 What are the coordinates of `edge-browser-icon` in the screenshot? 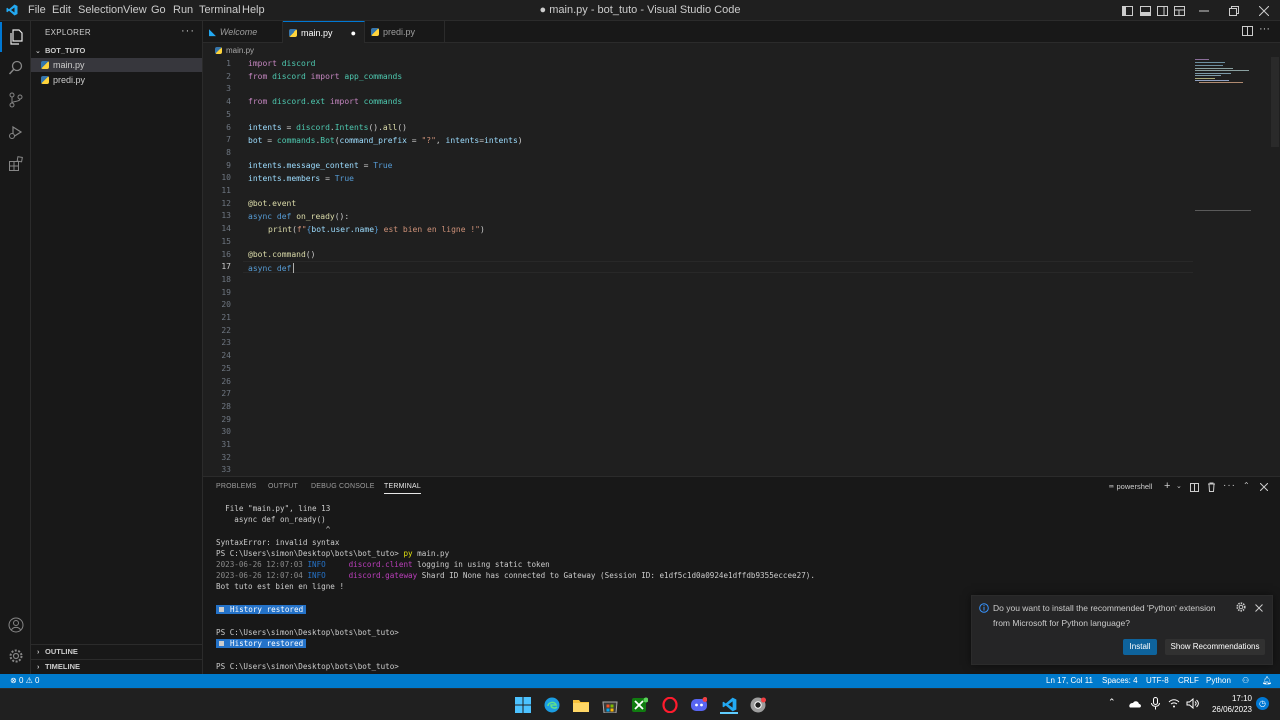 It's located at (552, 705).